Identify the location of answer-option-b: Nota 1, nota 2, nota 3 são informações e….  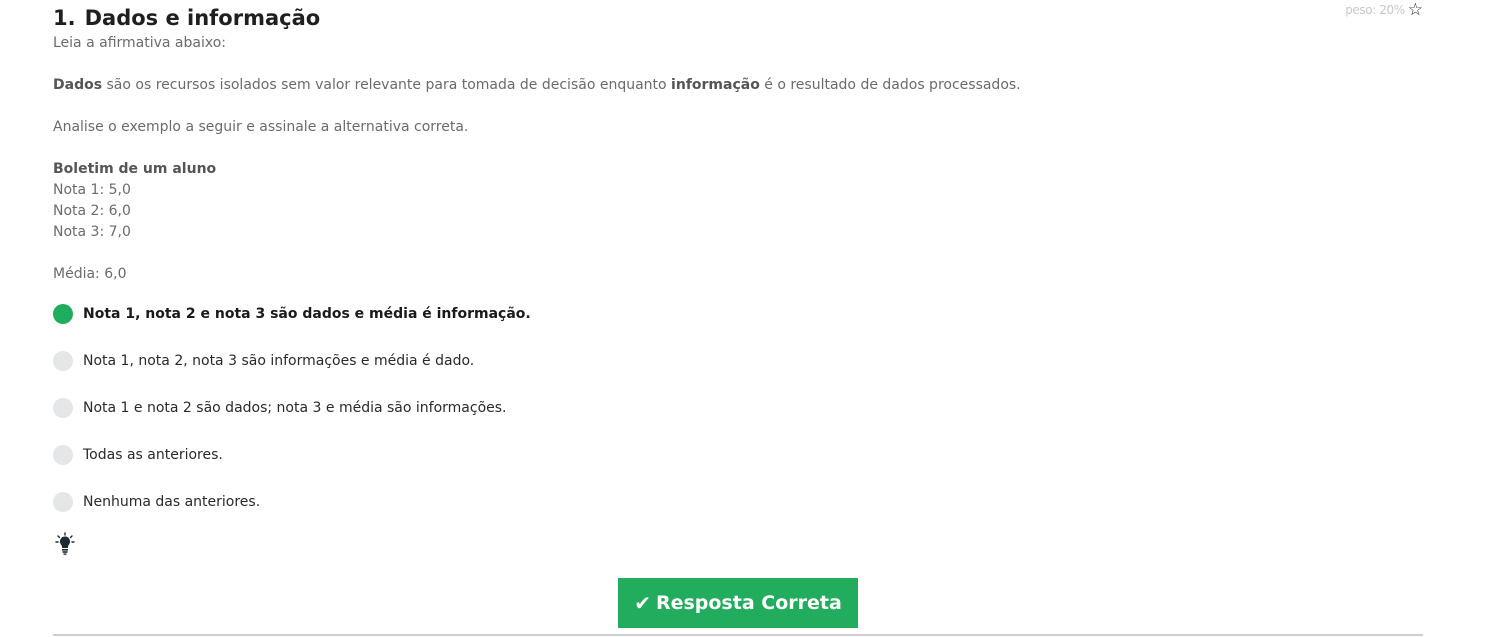
(263, 361).